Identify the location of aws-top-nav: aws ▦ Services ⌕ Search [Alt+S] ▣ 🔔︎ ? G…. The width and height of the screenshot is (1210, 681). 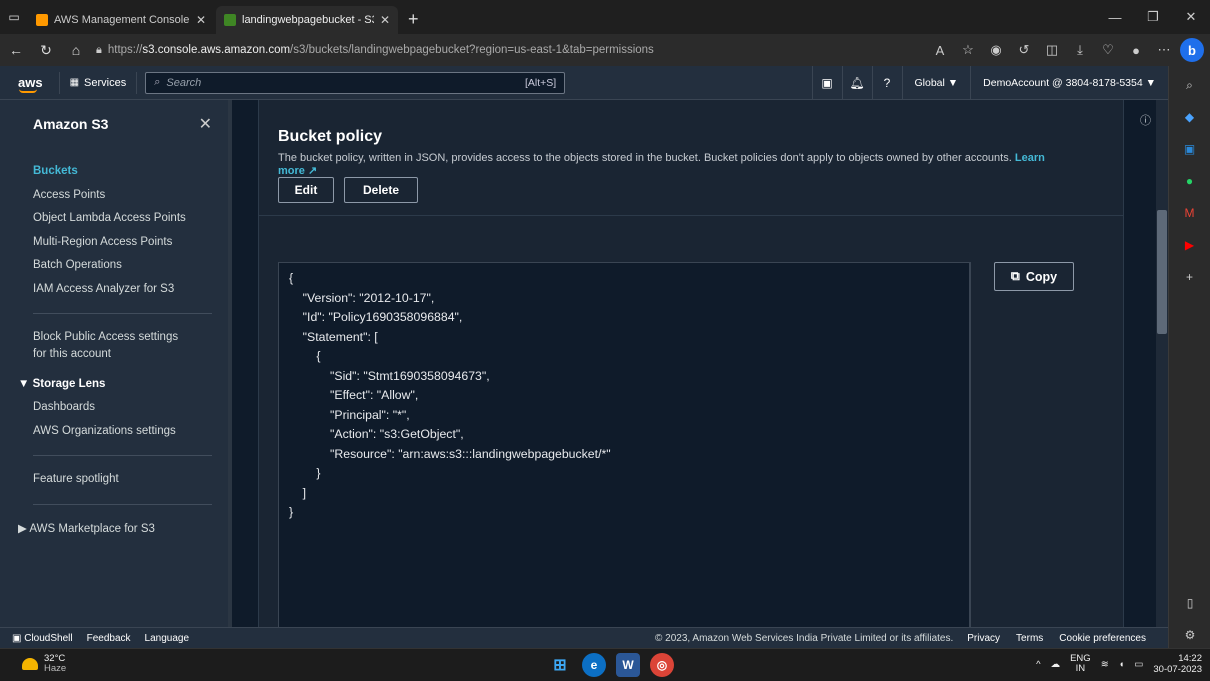
(584, 83).